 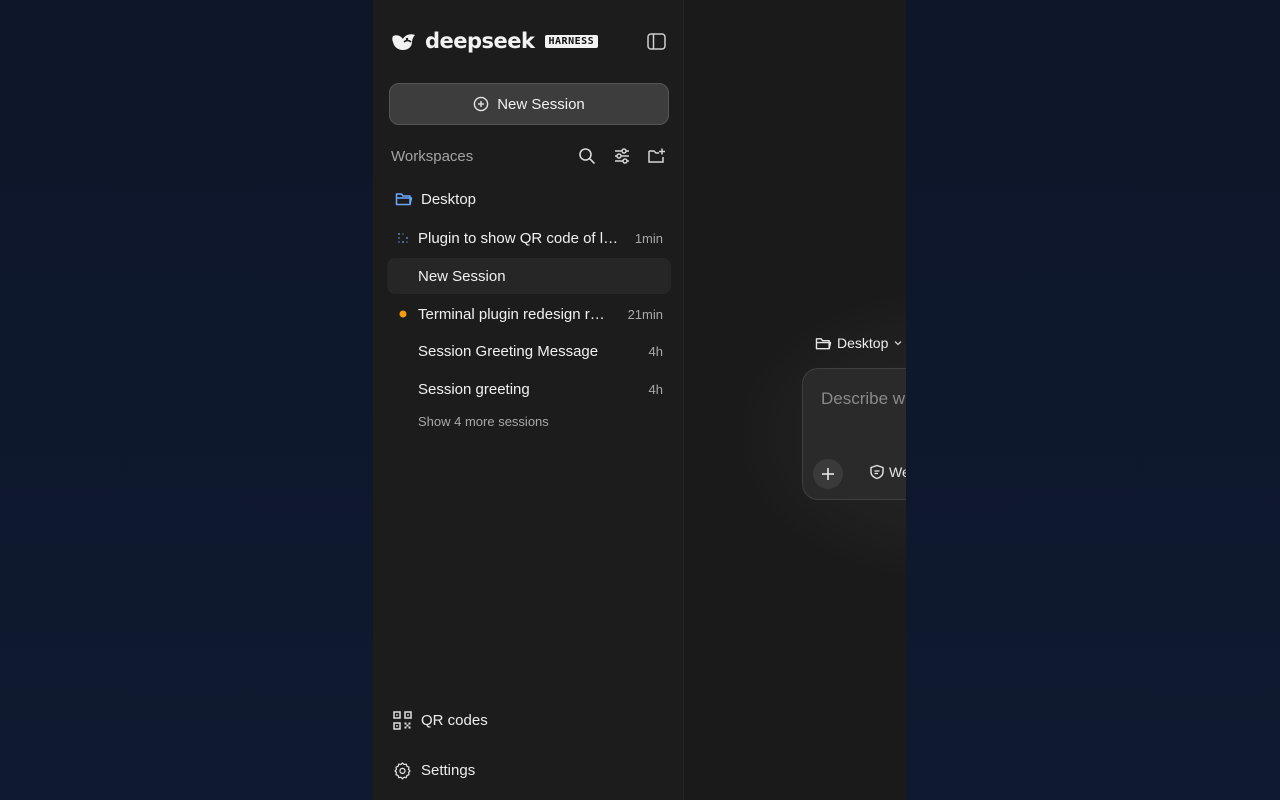 I want to click on session-item: Terminal plugin redesign r… 21min, so click(x=529, y=314).